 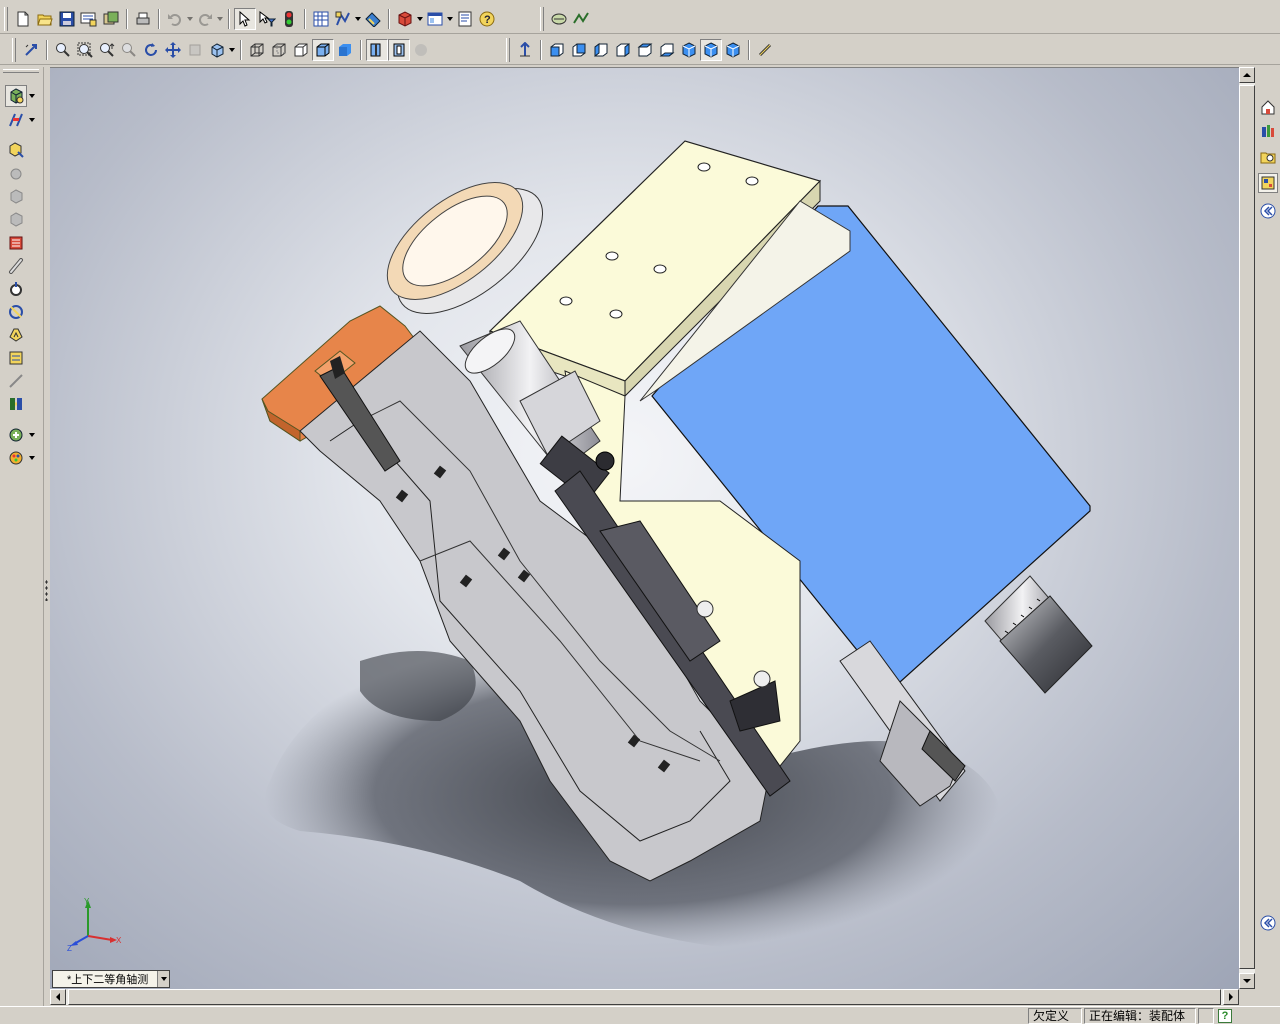 I want to click on dimetric-view-icon, so click(x=733, y=50).